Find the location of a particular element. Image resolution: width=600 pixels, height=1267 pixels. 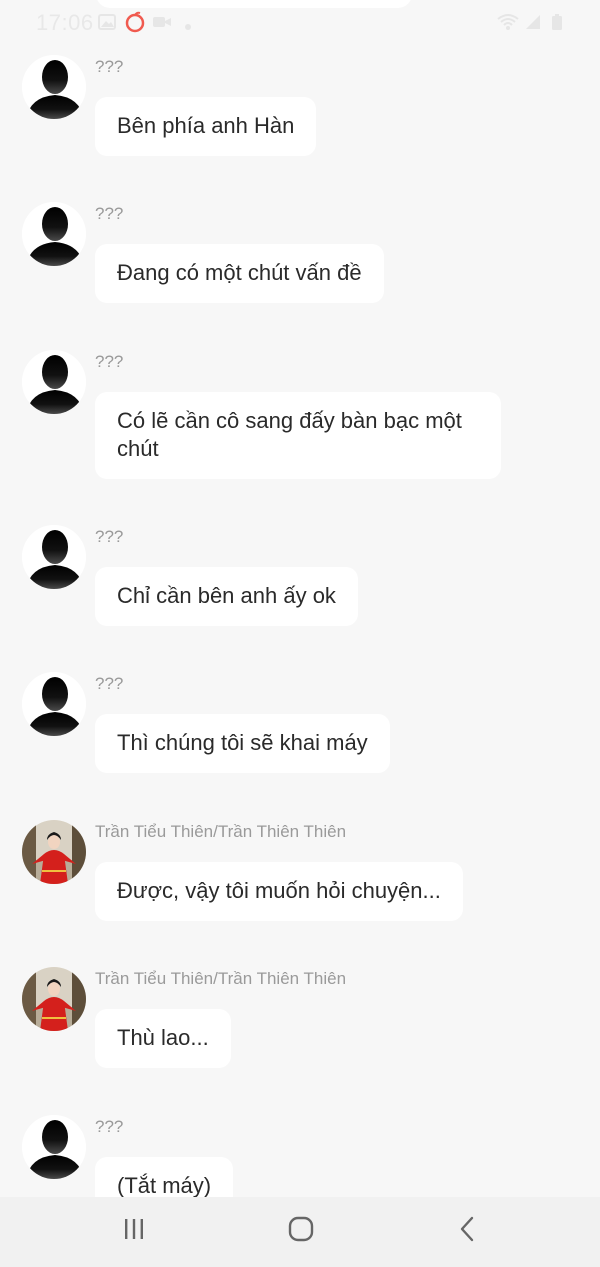

message-bubble: Chỉ cần bên anh ấy ok is located at coordinates (226, 596).